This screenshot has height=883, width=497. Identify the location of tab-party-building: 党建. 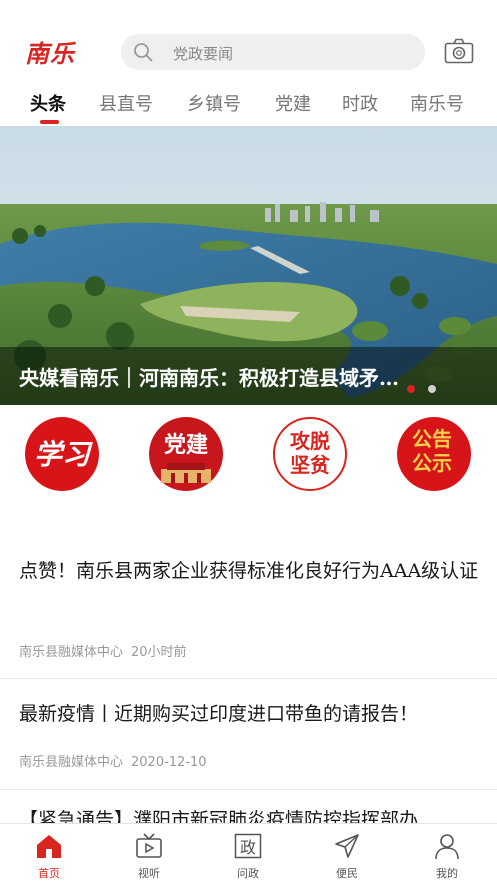
(293, 103).